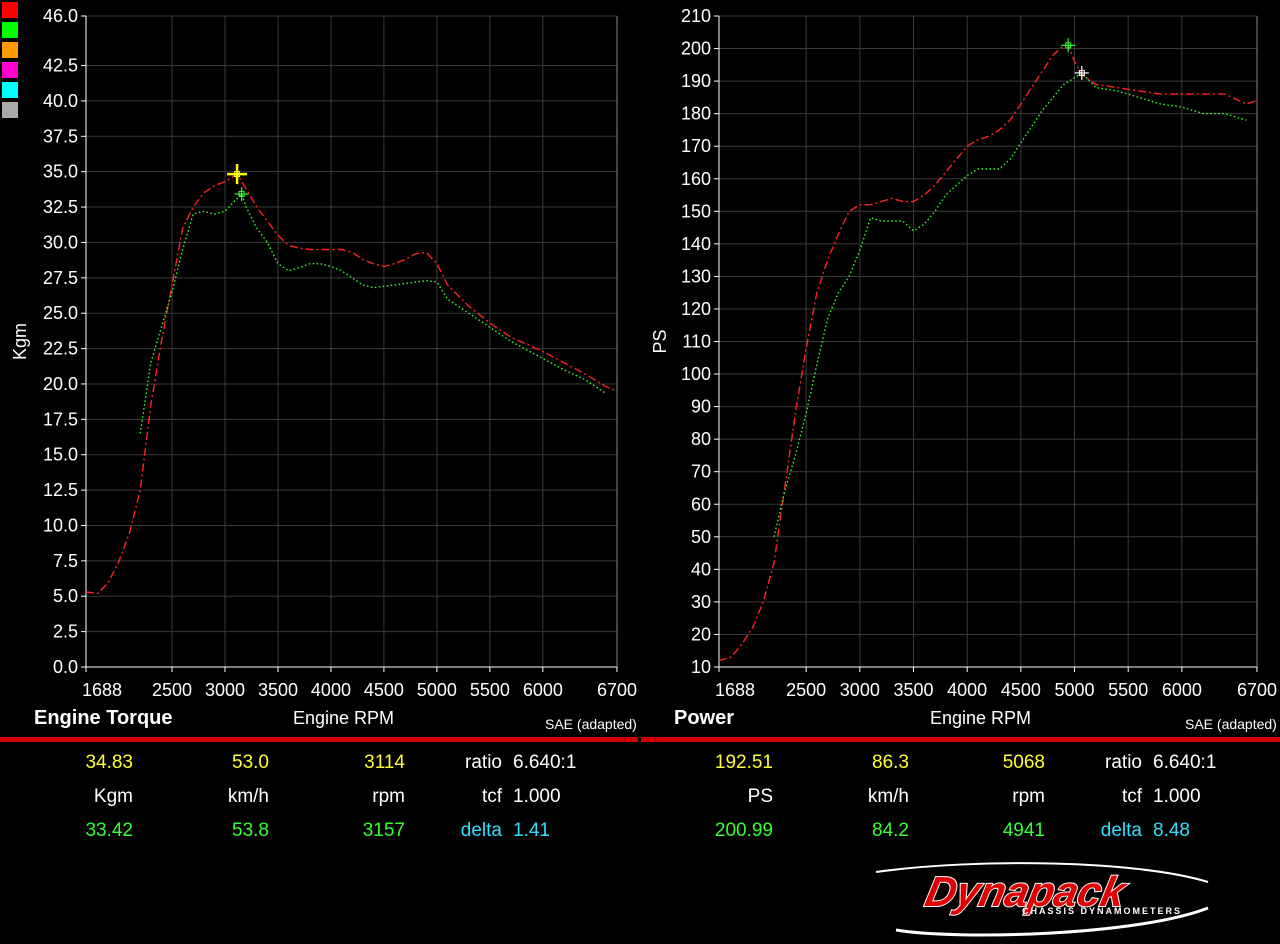  I want to click on power-cursor-rpm: 5068, so click(1023, 762).